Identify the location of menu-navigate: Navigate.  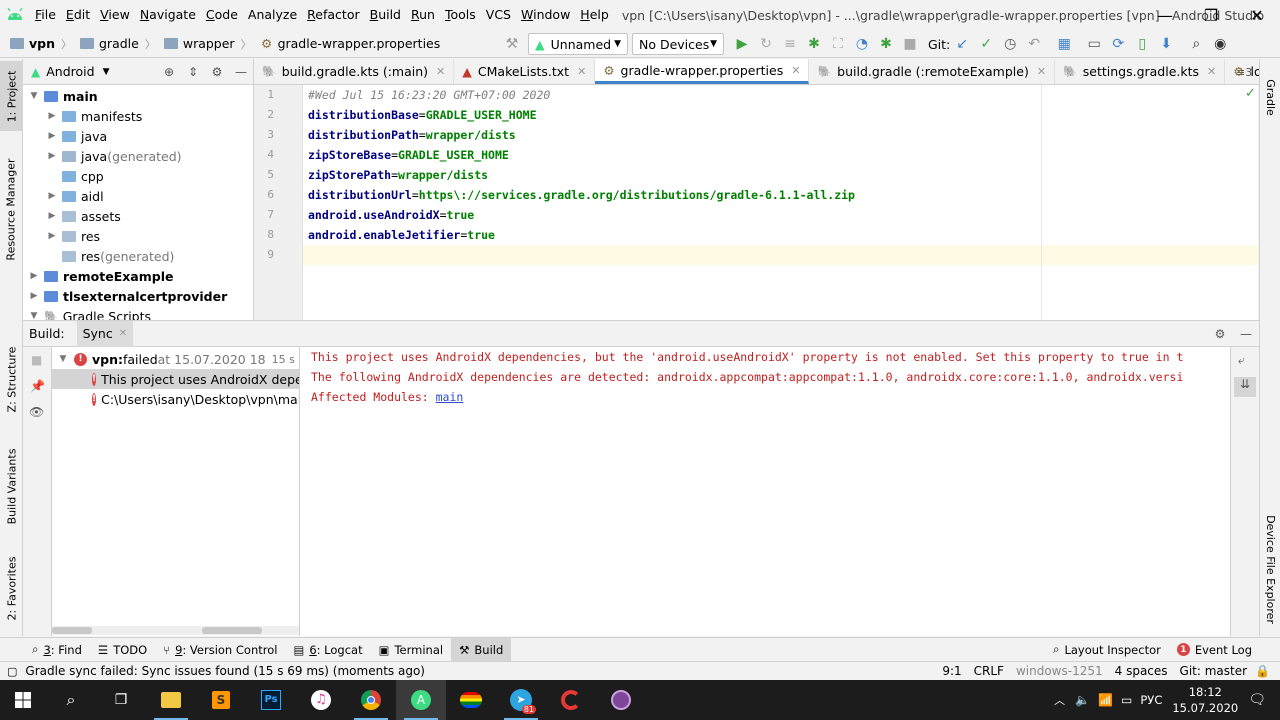
(168, 15).